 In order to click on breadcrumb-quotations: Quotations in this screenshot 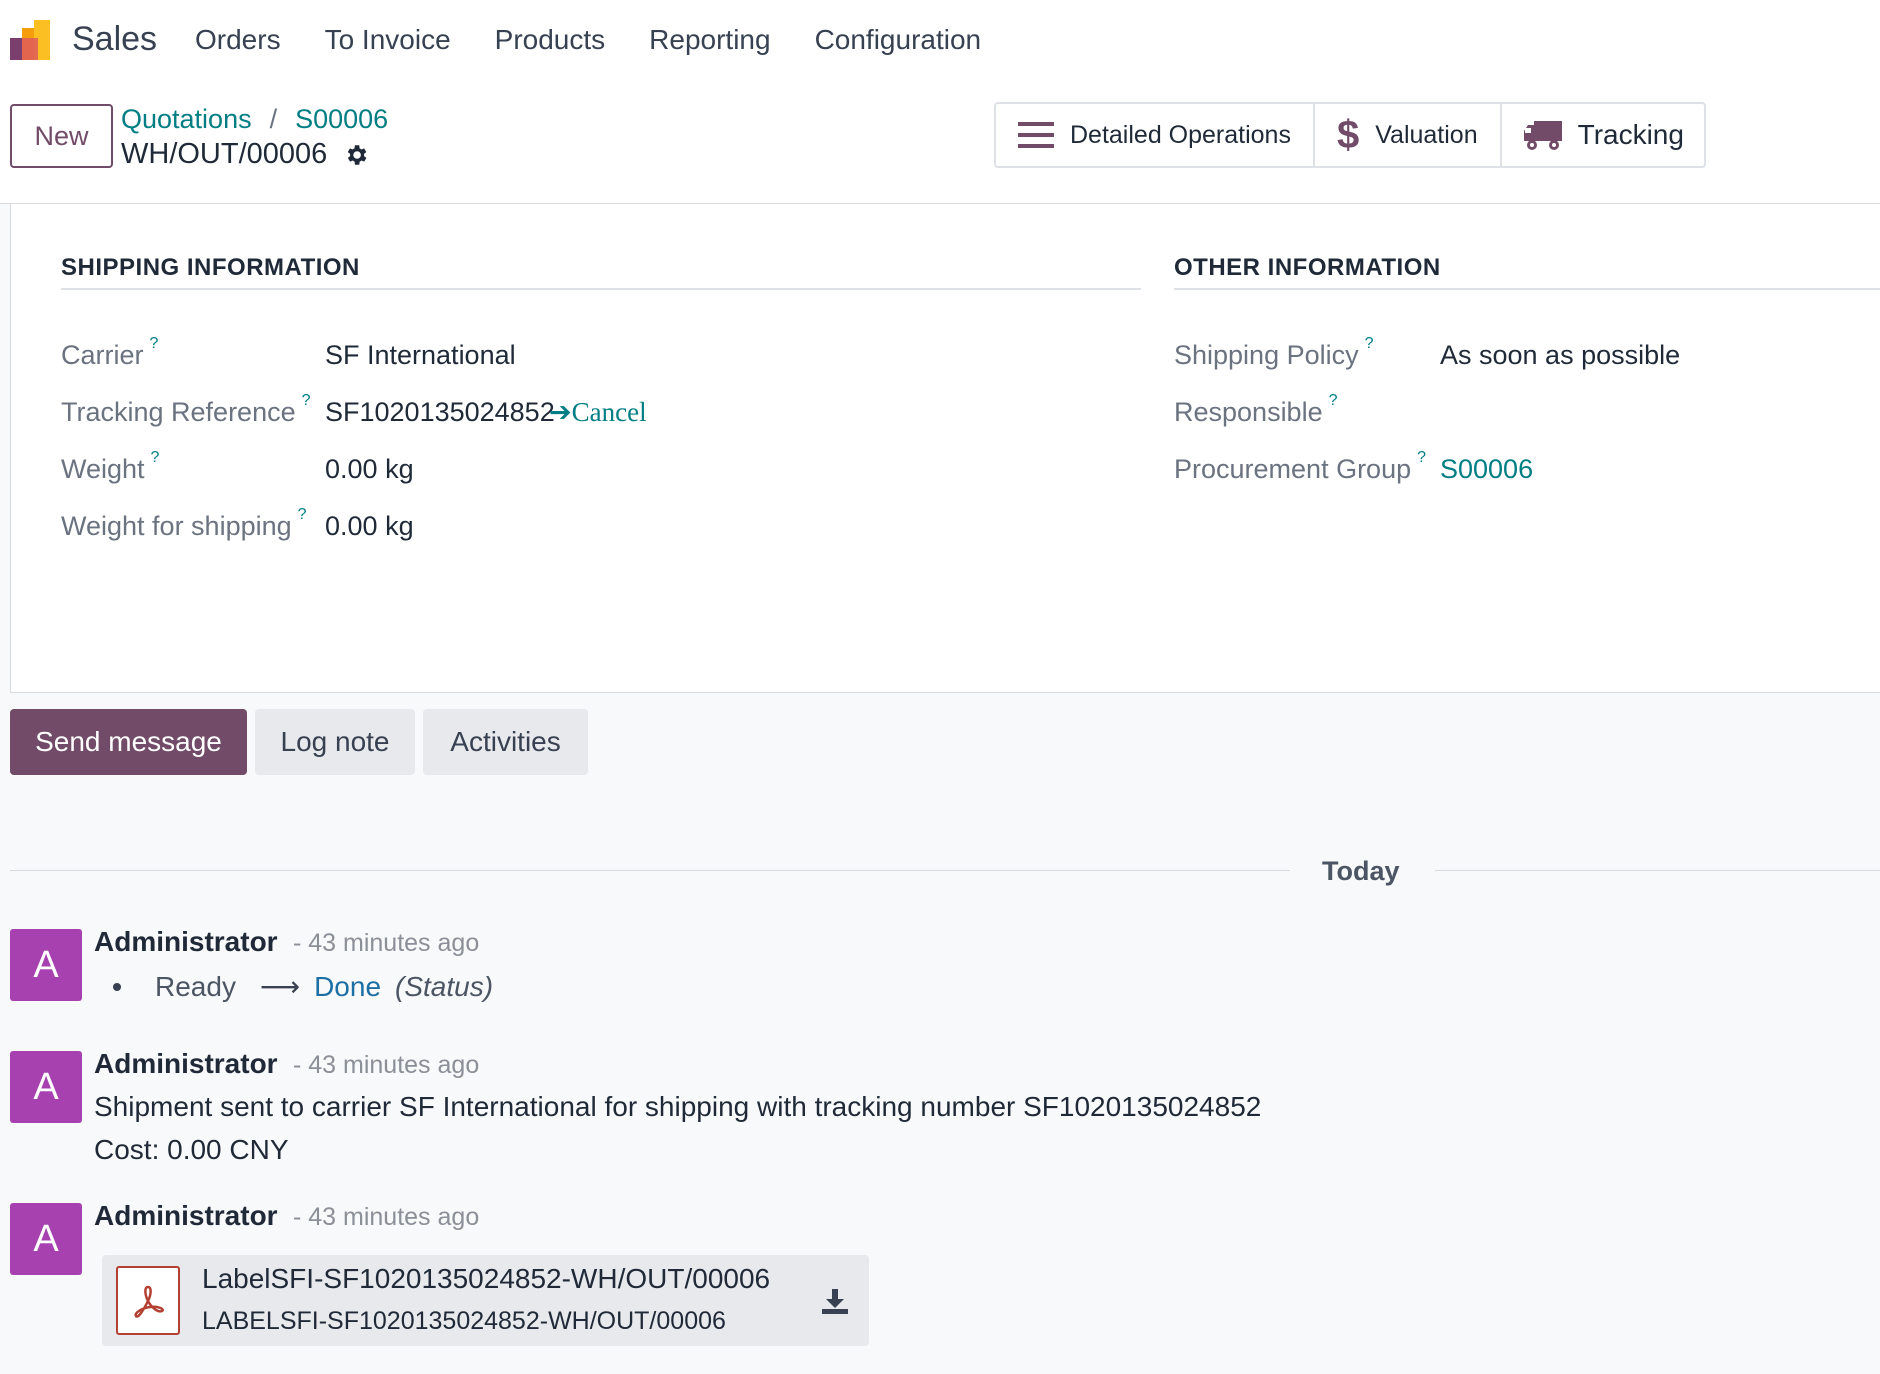, I will do `click(186, 119)`.